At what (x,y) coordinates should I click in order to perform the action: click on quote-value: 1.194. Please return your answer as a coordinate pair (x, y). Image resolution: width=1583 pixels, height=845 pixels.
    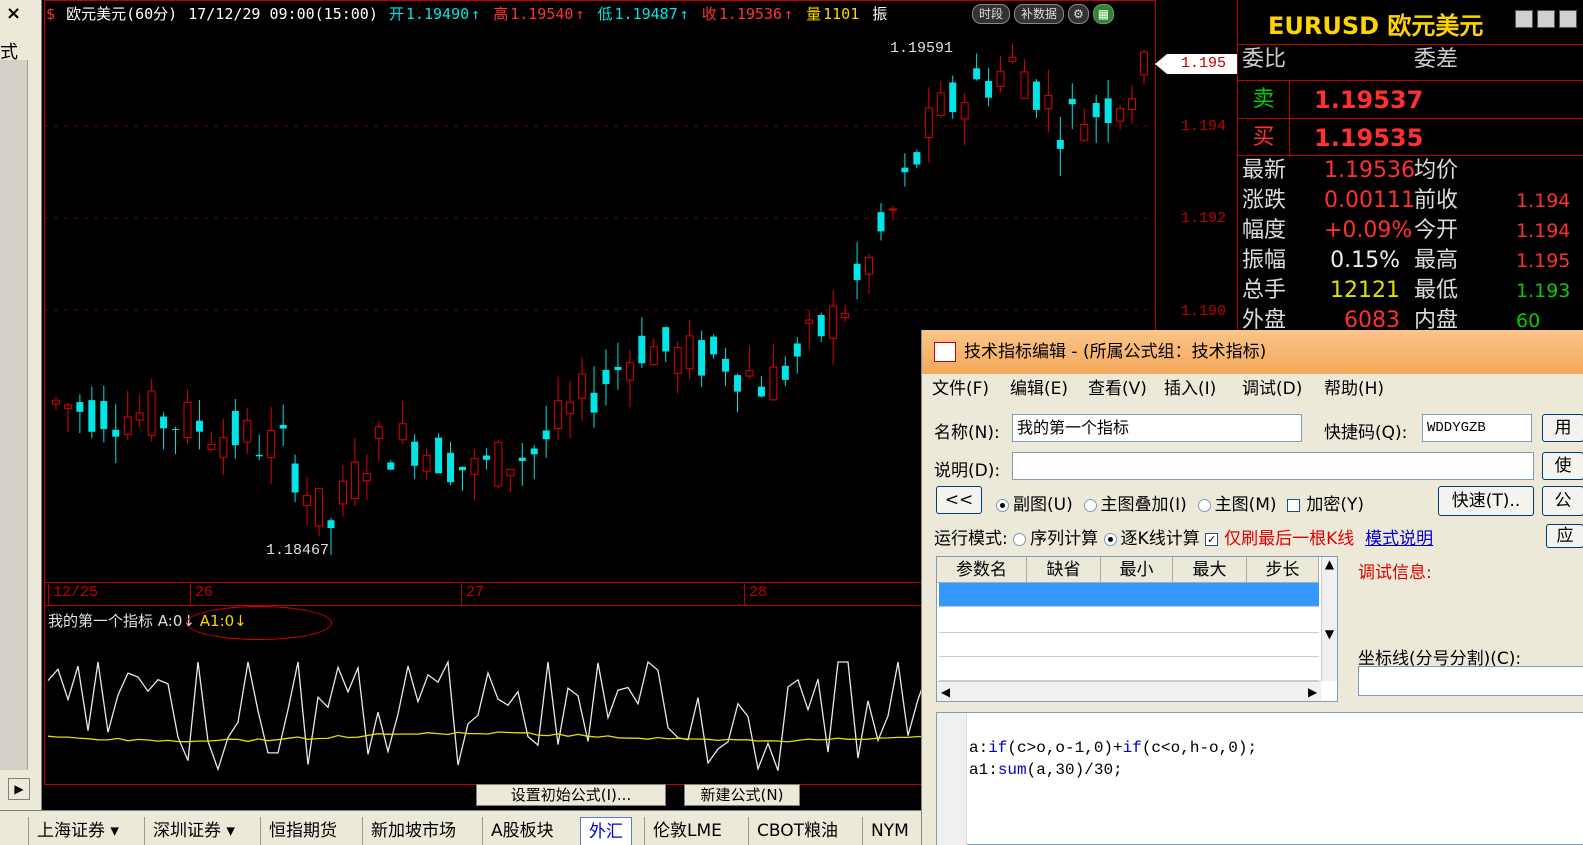
    Looking at the image, I should click on (1543, 201).